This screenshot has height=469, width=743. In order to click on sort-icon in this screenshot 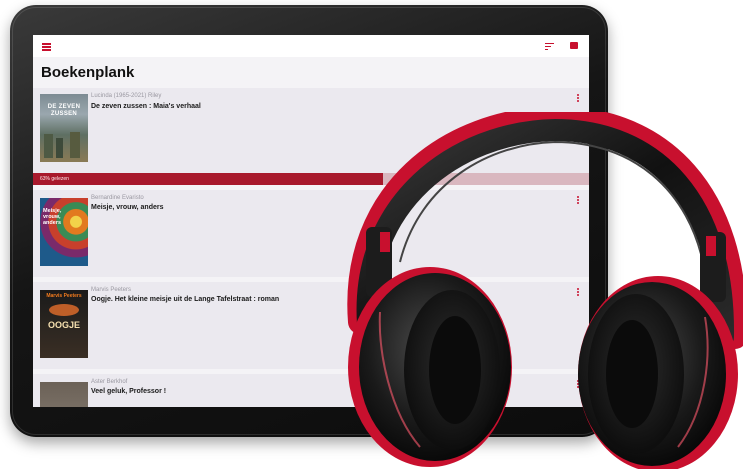, I will do `click(549, 47)`.